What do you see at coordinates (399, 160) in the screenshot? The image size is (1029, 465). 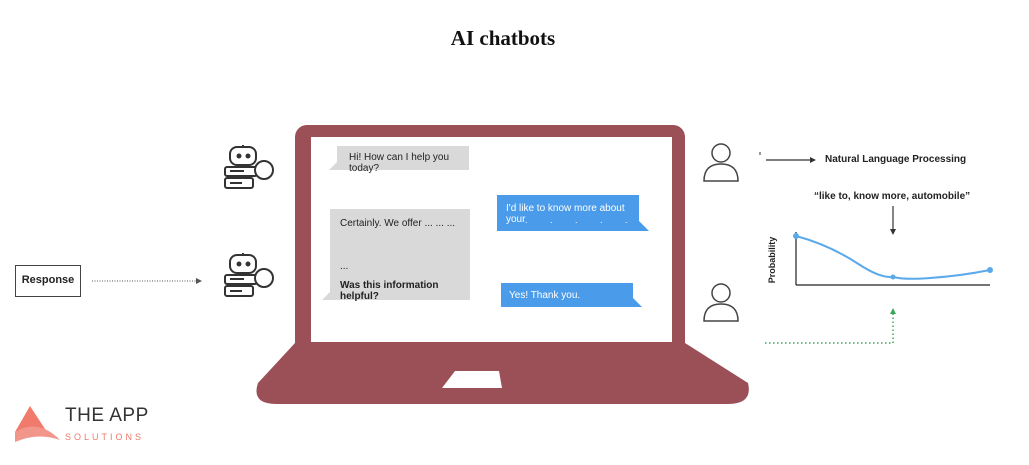 I see `bot-greeting-bubble: Hi! How can I help you today?` at bounding box center [399, 160].